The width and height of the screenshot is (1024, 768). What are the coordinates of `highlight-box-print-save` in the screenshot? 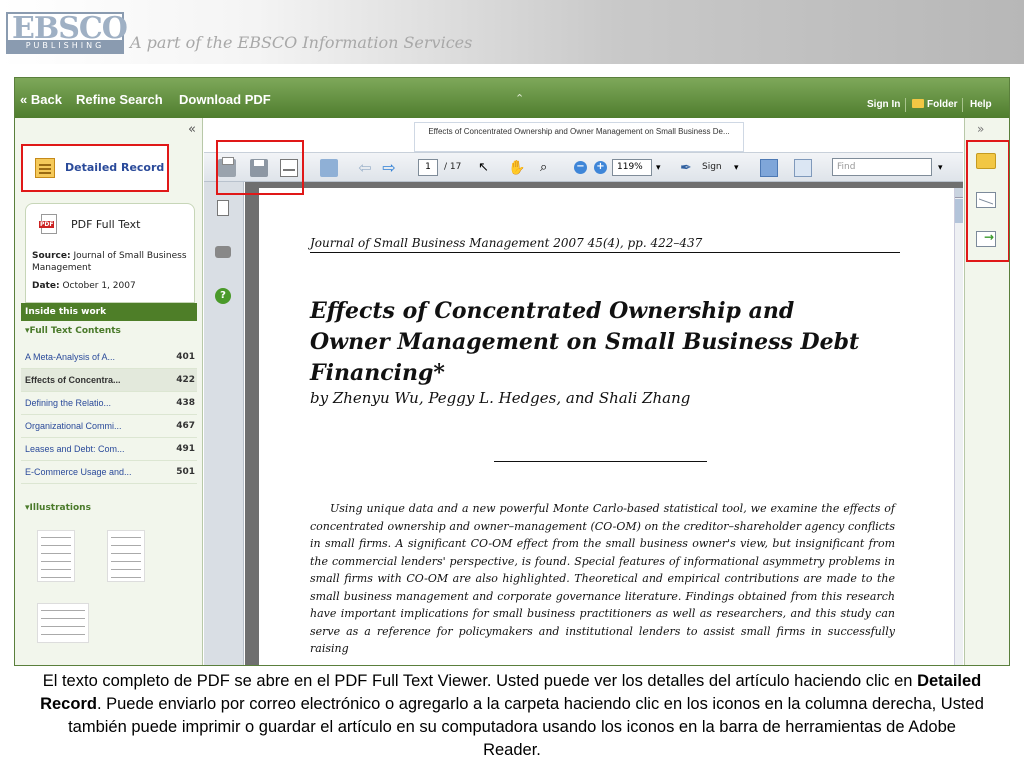 It's located at (260, 167).